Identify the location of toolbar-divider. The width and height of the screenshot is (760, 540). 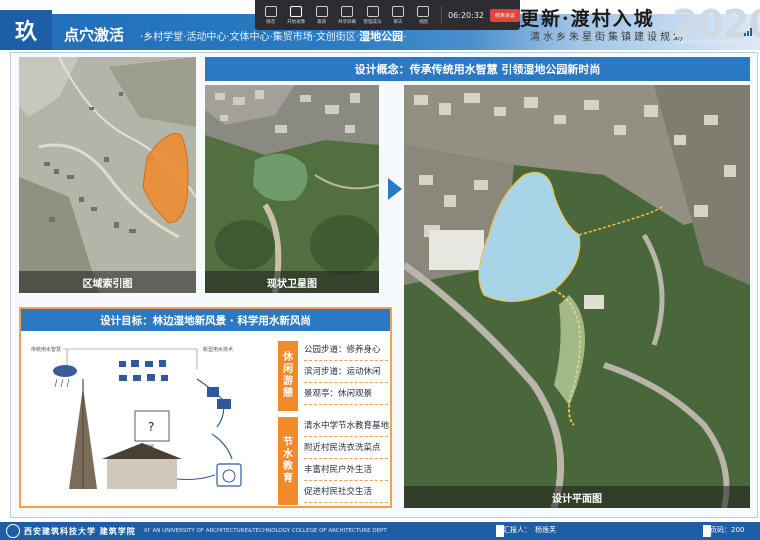
(442, 15).